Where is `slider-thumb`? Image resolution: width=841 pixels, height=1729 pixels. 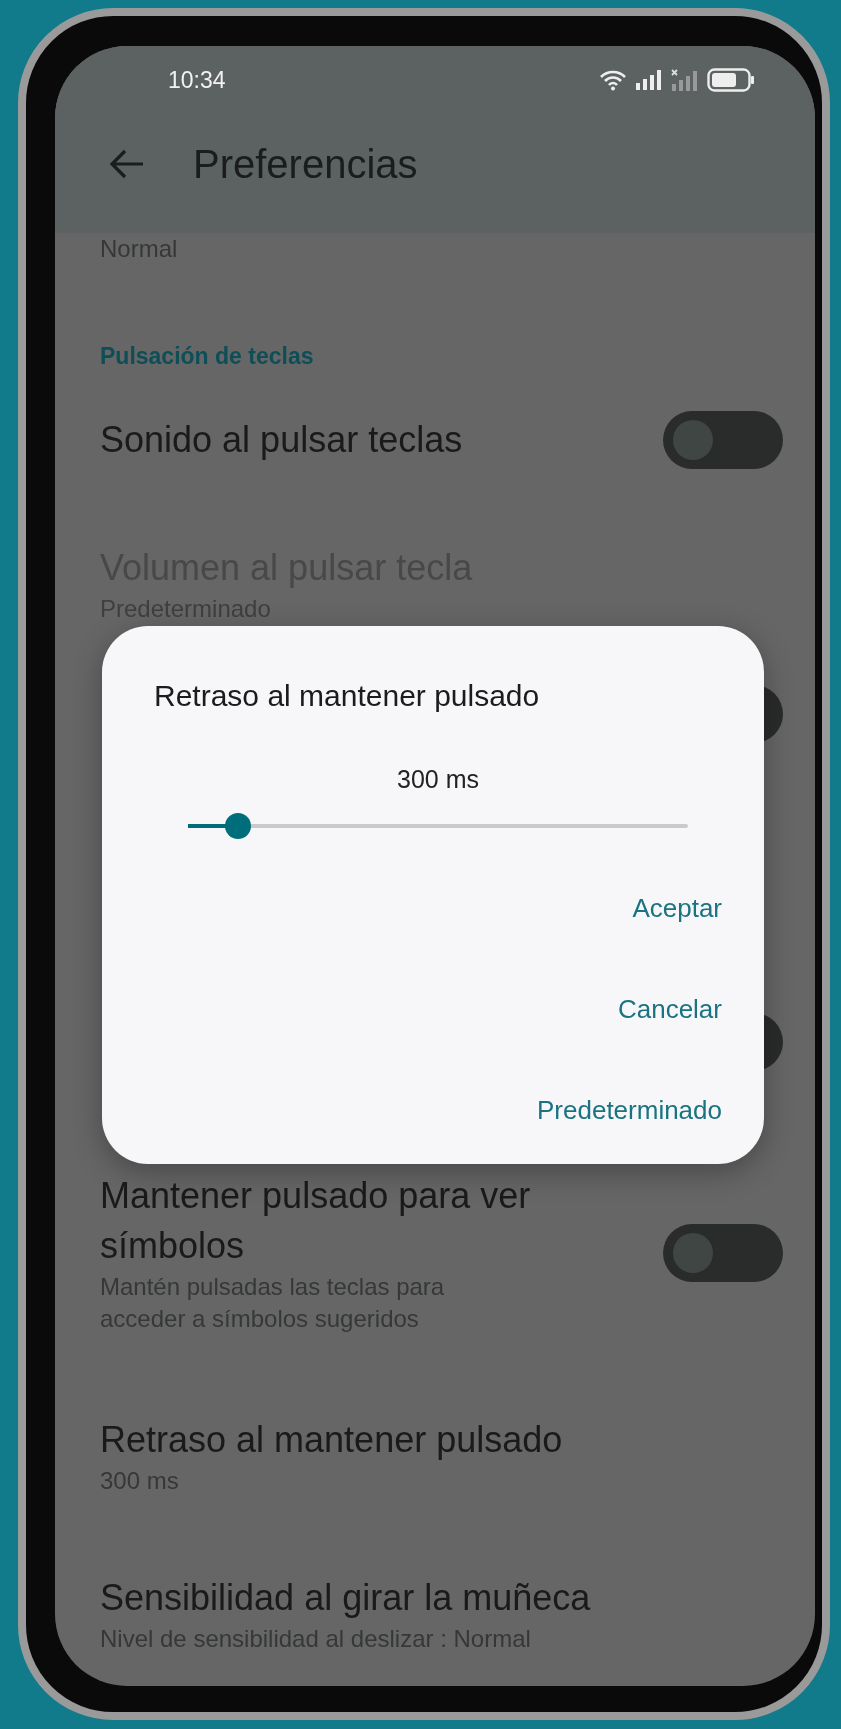 slider-thumb is located at coordinates (238, 826).